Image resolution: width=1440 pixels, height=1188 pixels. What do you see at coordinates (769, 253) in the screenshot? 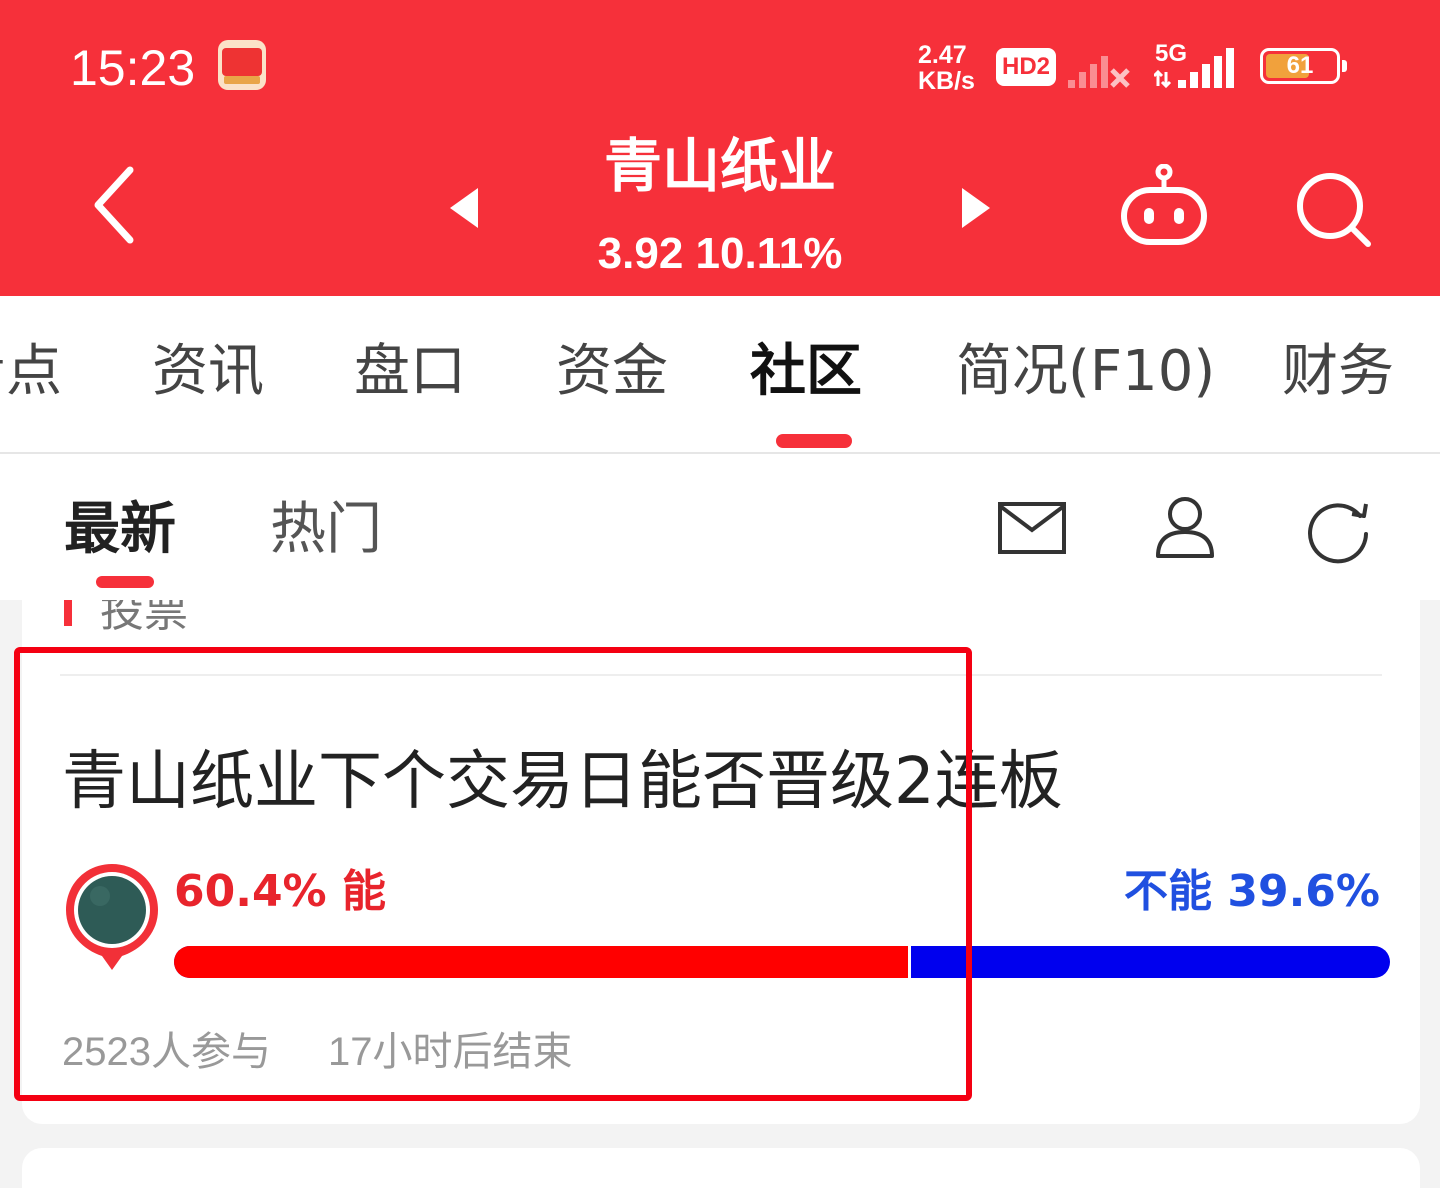
I see `stock-change: 10.11%` at bounding box center [769, 253].